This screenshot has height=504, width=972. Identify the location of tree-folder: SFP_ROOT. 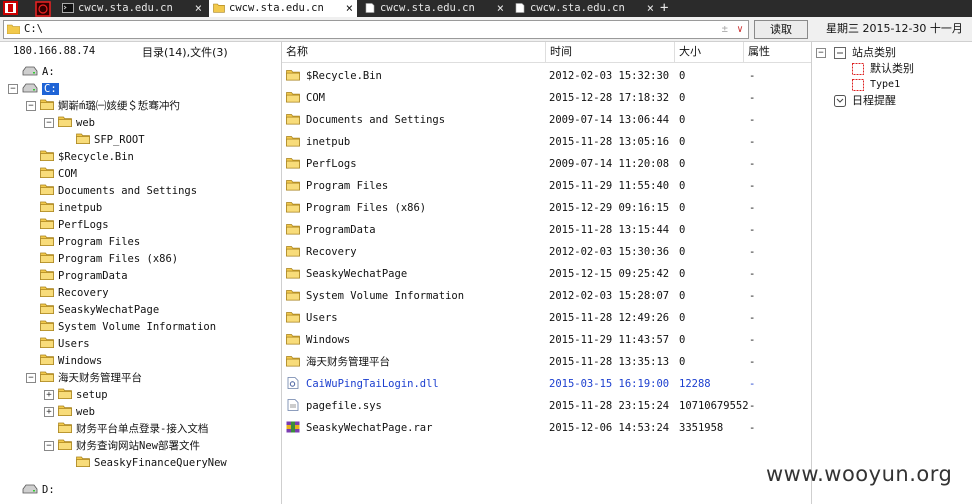
(140, 140).